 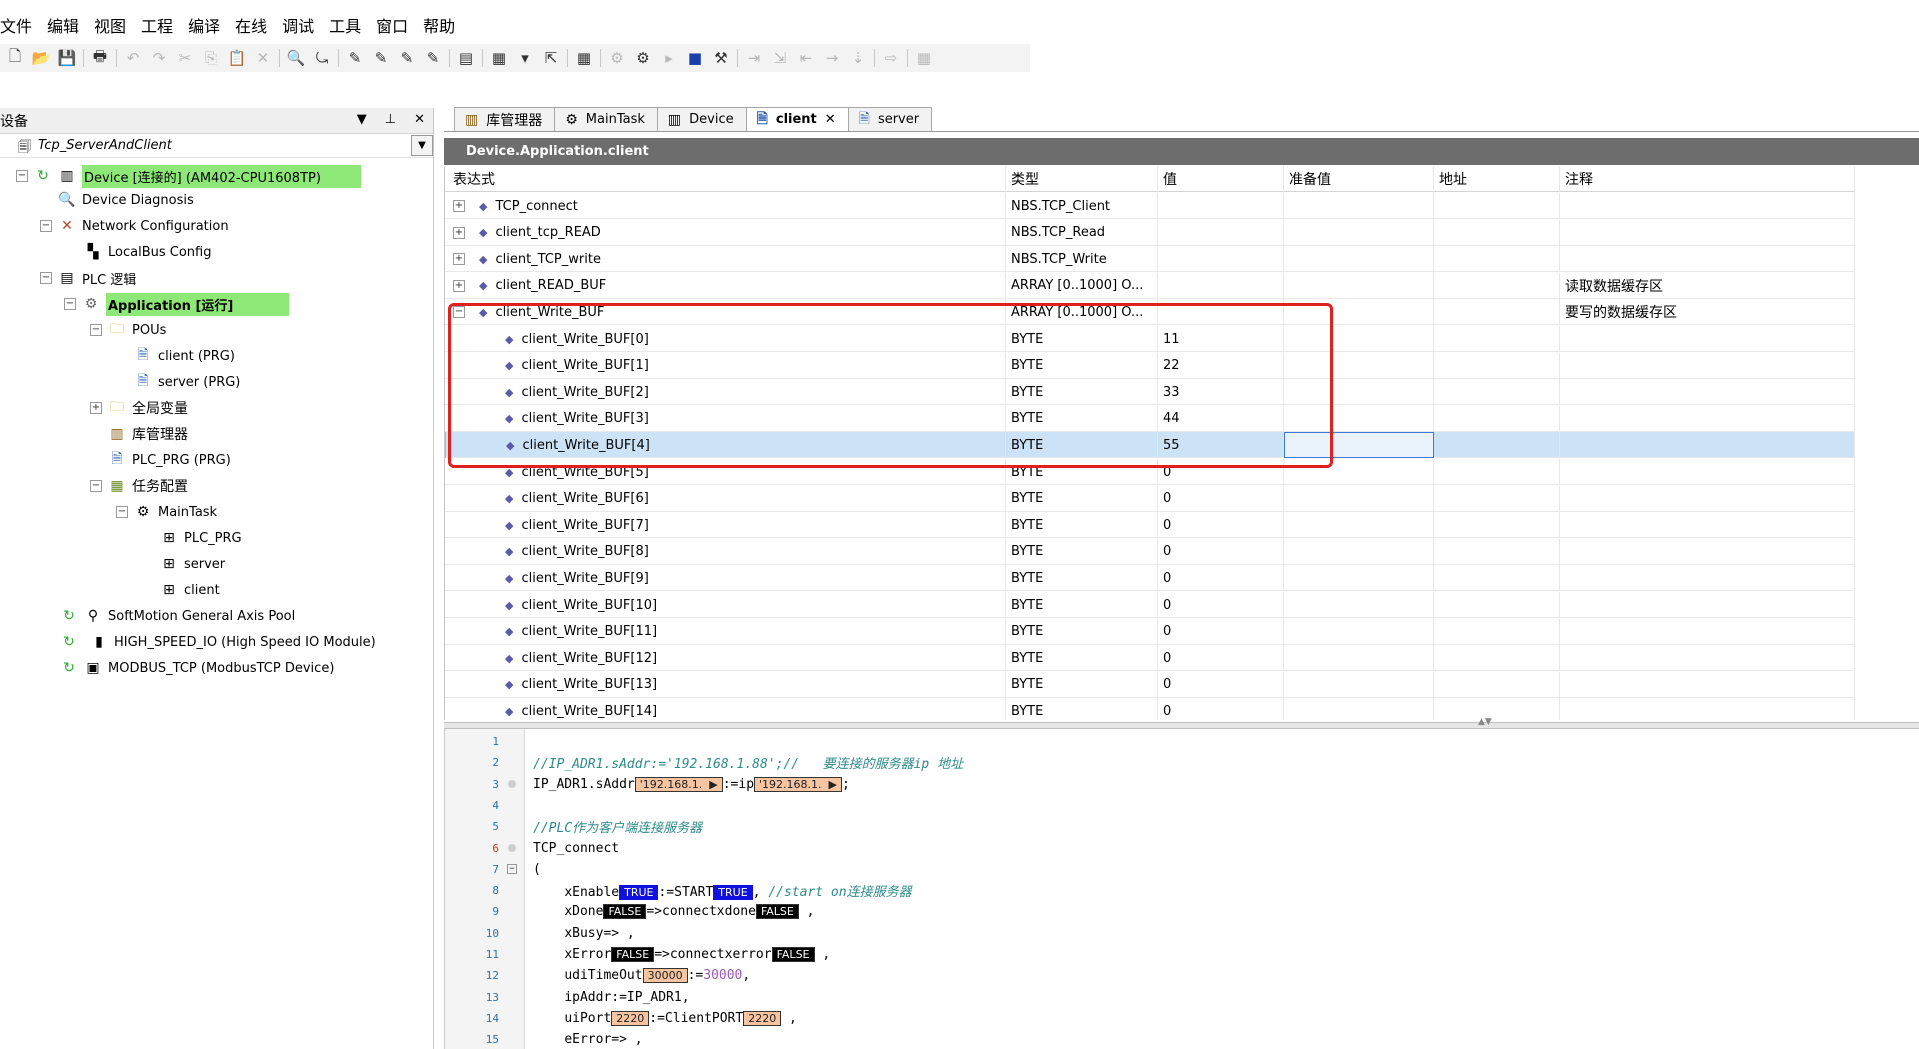 I want to click on new-file-icon: 🗋, so click(x=15, y=58).